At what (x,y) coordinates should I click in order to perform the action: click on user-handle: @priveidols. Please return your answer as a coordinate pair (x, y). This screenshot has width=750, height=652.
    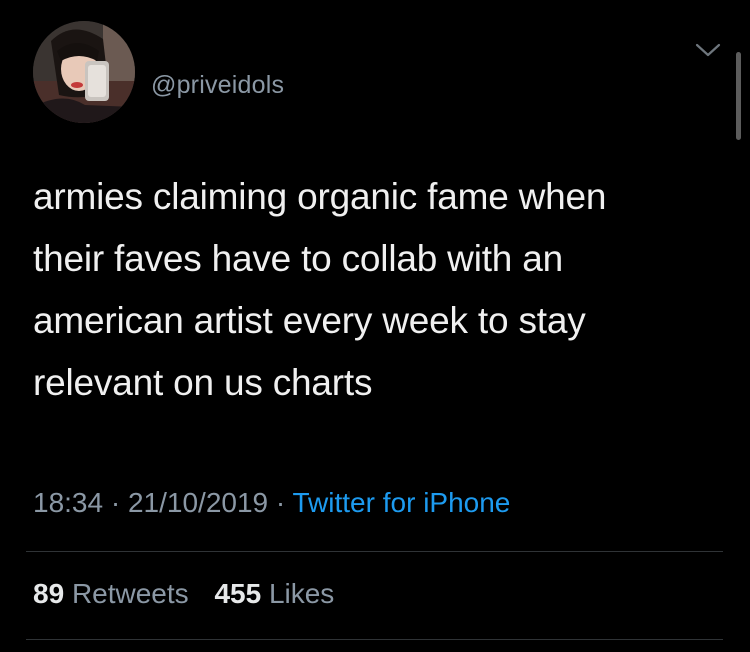
    Looking at the image, I should click on (217, 85).